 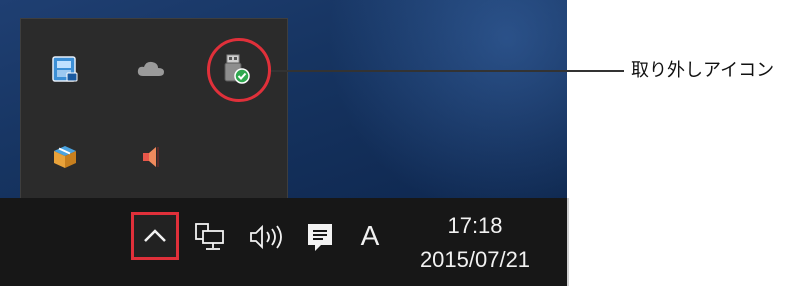 I want to click on clock-time: 17:18, so click(x=475, y=225).